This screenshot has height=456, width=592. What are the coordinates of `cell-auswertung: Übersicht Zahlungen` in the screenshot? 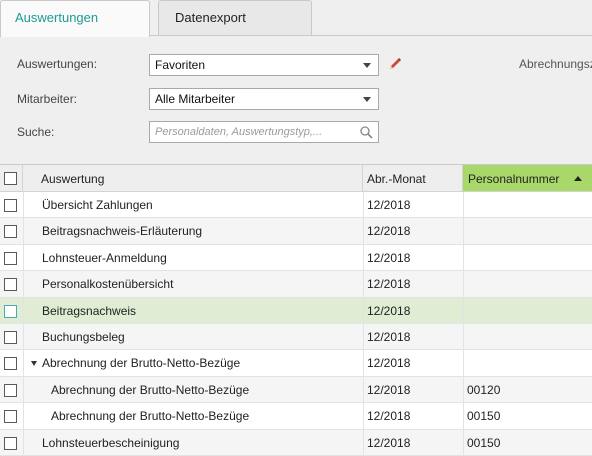 It's located at (97, 205).